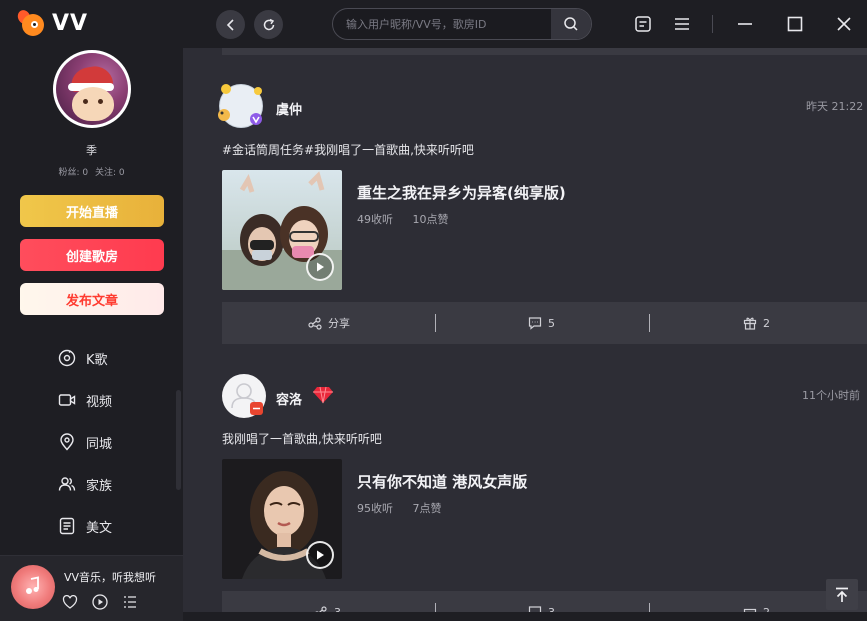  Describe the element at coordinates (247, 399) in the screenshot. I see `default-avatar-icon` at that location.